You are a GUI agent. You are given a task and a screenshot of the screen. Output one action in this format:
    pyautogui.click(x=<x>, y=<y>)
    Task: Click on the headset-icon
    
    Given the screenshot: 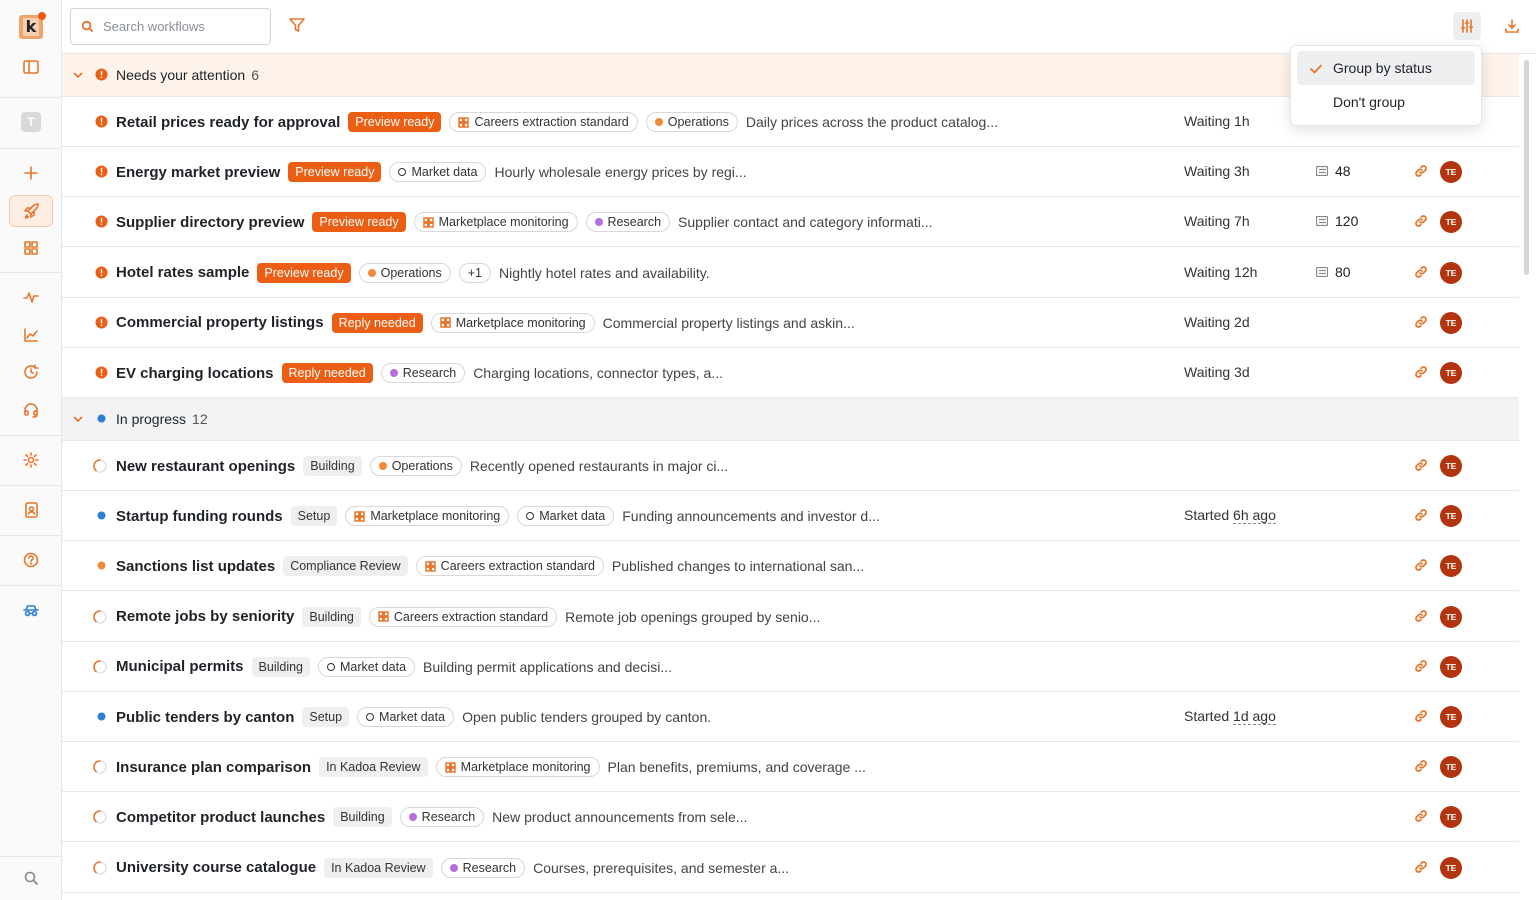 What is the action you would take?
    pyautogui.click(x=31, y=410)
    